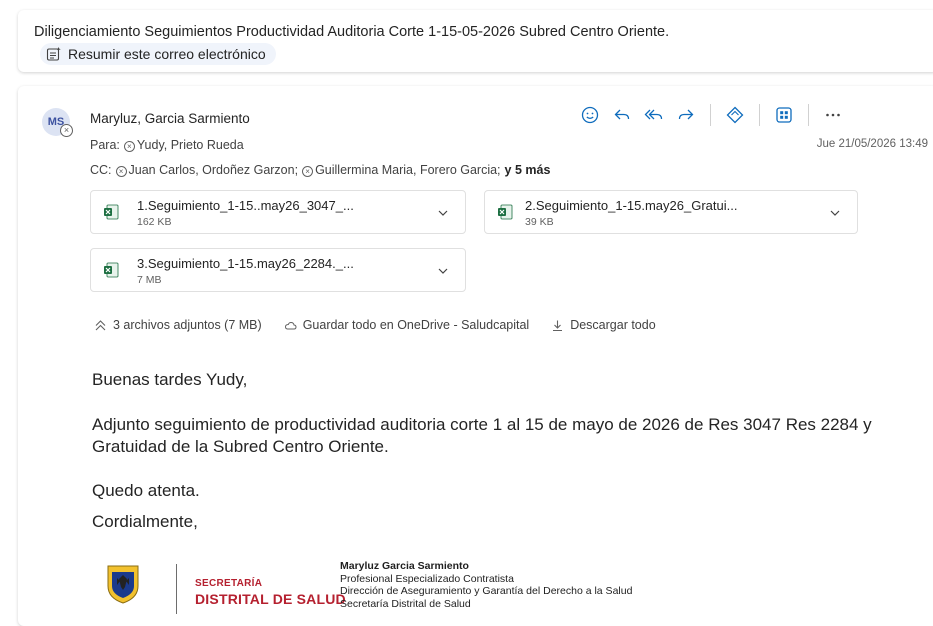 Image resolution: width=933 pixels, height=626 pixels. What do you see at coordinates (613, 325) in the screenshot?
I see `download-all-label: Descargar todo` at bounding box center [613, 325].